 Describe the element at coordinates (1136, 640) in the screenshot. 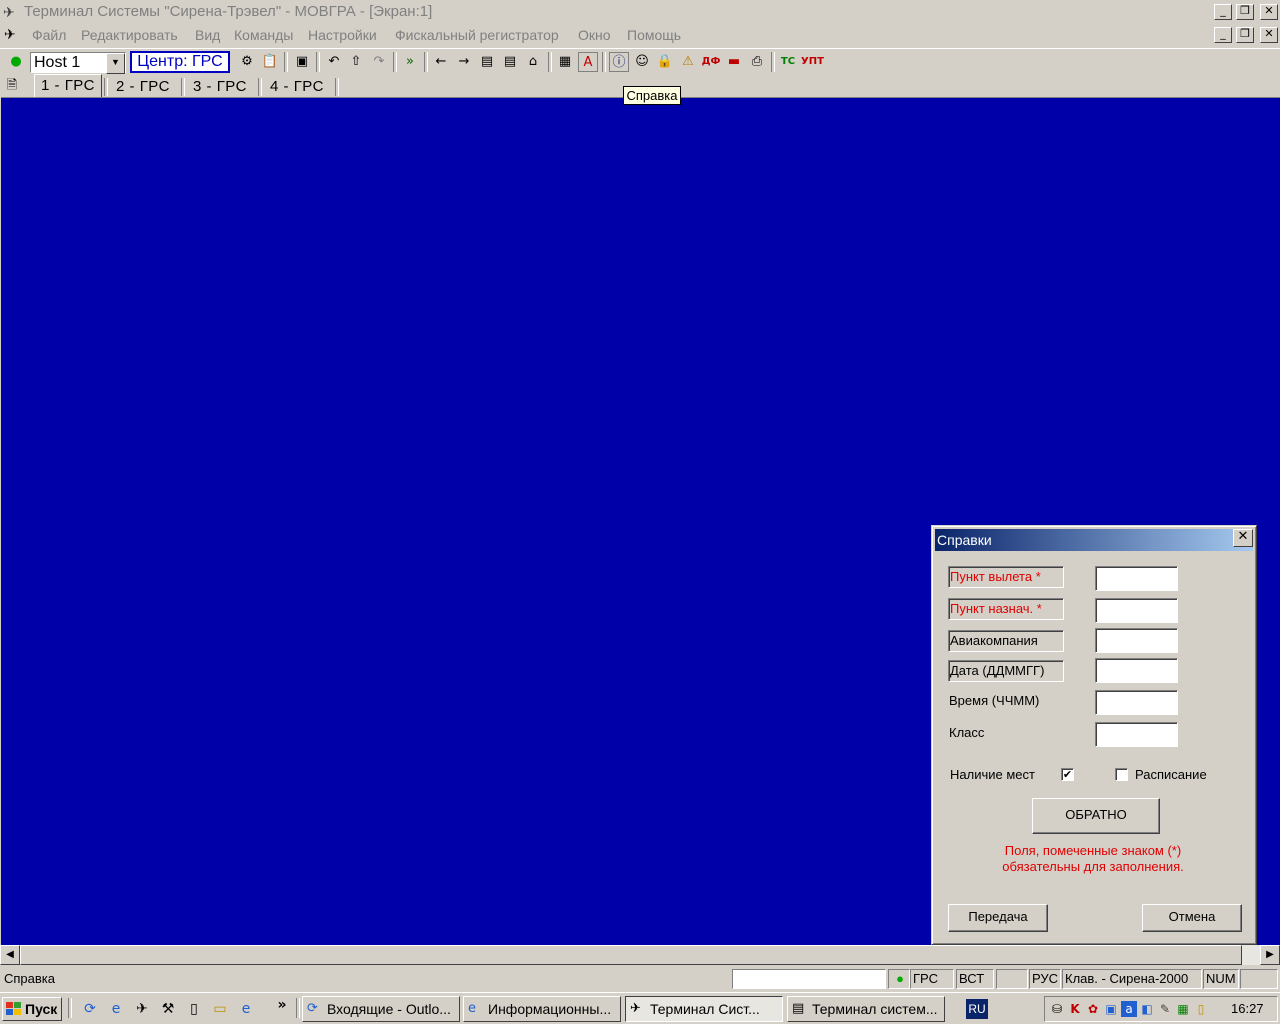

I see `airline-input` at that location.